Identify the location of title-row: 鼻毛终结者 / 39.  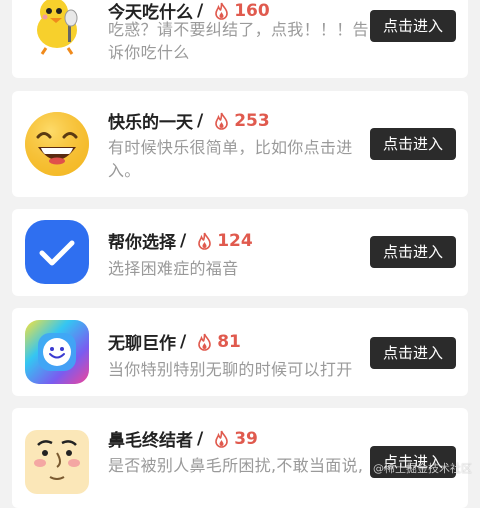
(183, 439).